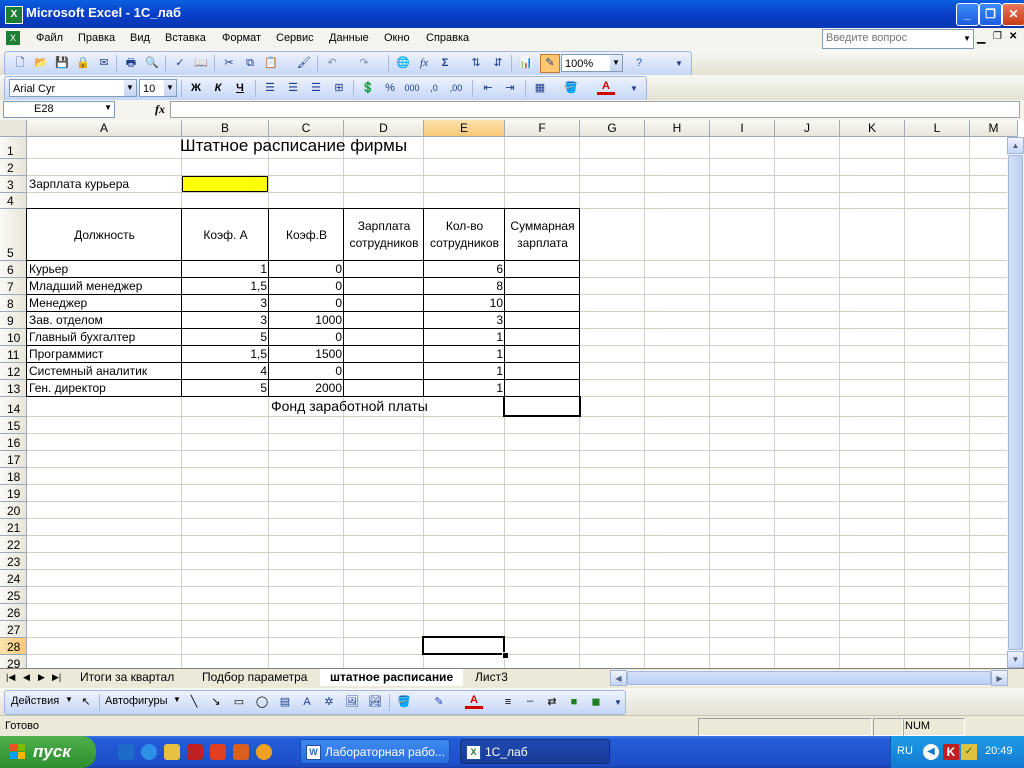 The width and height of the screenshot is (1024, 768). What do you see at coordinates (384, 128) in the screenshot?
I see `column-header: D` at bounding box center [384, 128].